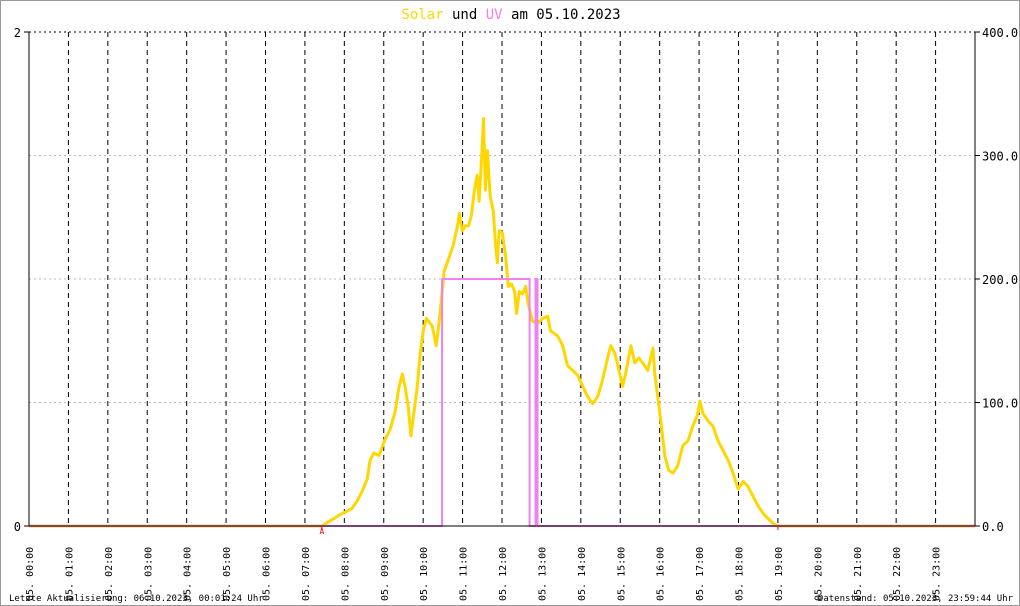 This screenshot has height=606, width=1020. I want to click on left-tick-label: 0, so click(17, 527).